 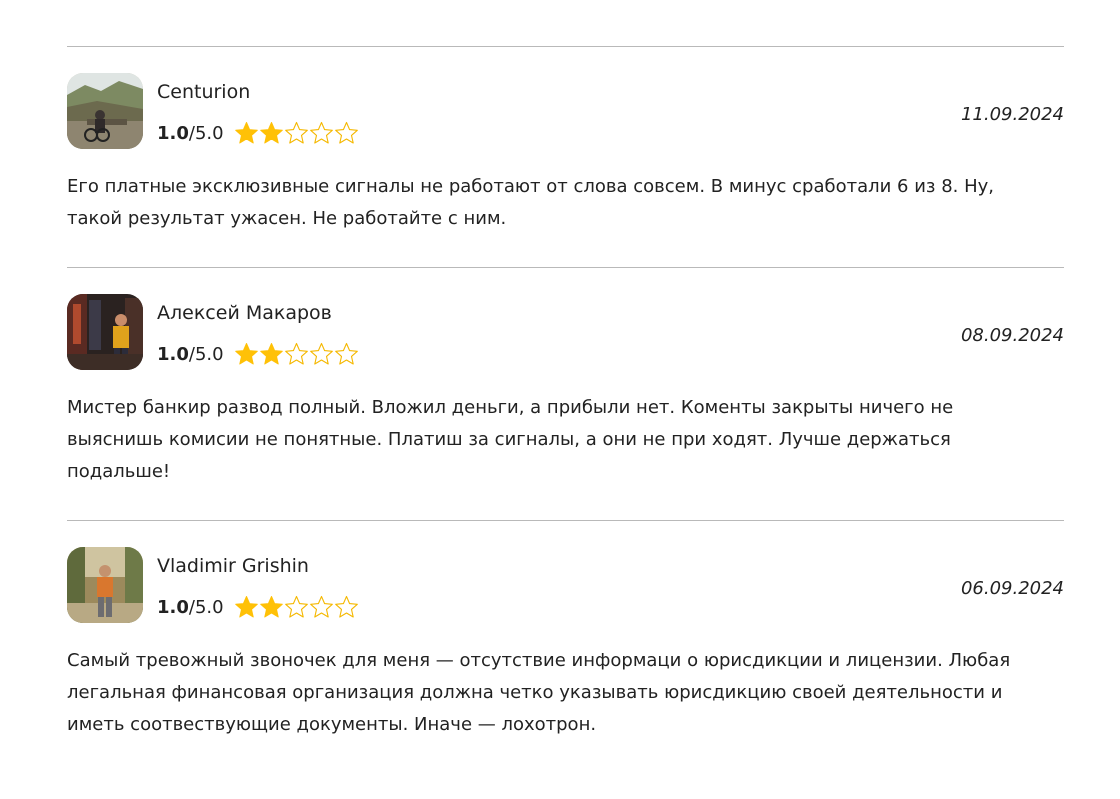 I want to click on review-header: Centurion 1.0 /5.0 11.09.2024, so click(x=565, y=111).